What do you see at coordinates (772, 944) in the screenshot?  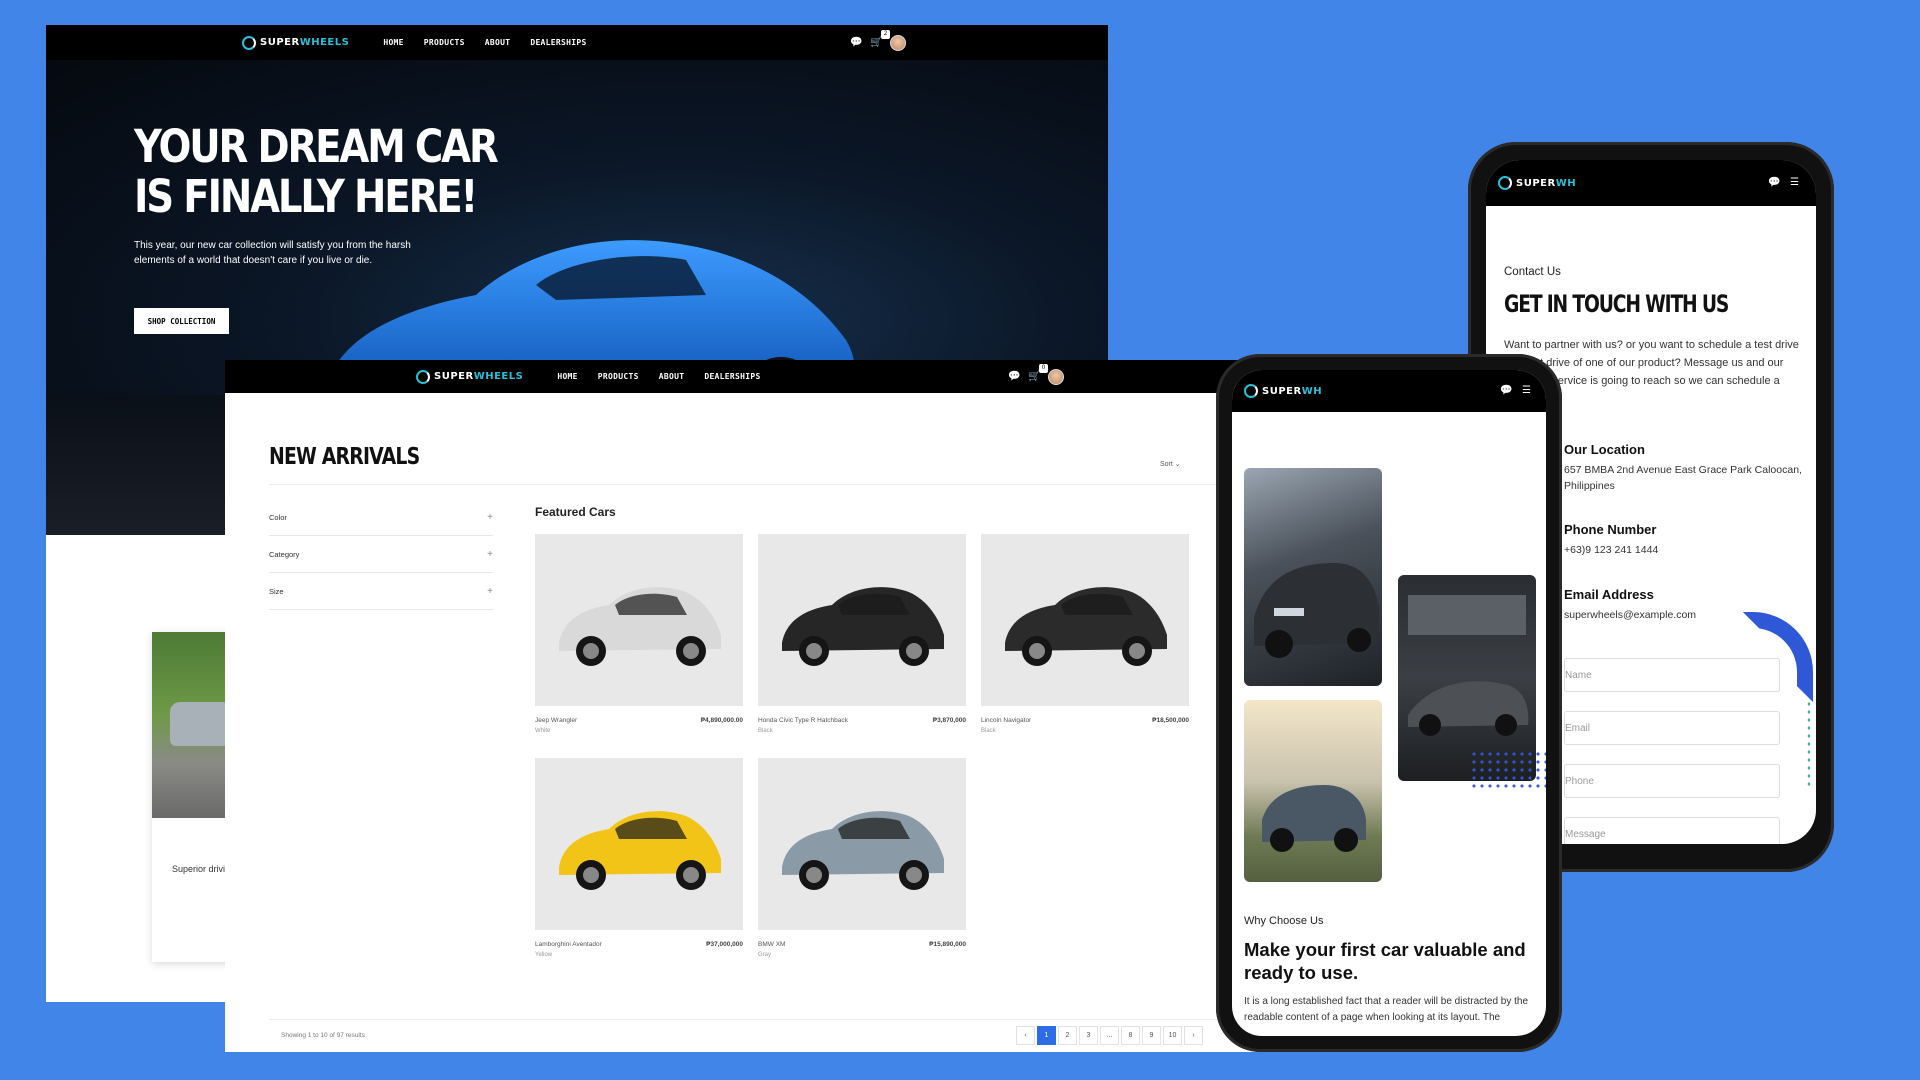 I see `product-name: BMW XM` at bounding box center [772, 944].